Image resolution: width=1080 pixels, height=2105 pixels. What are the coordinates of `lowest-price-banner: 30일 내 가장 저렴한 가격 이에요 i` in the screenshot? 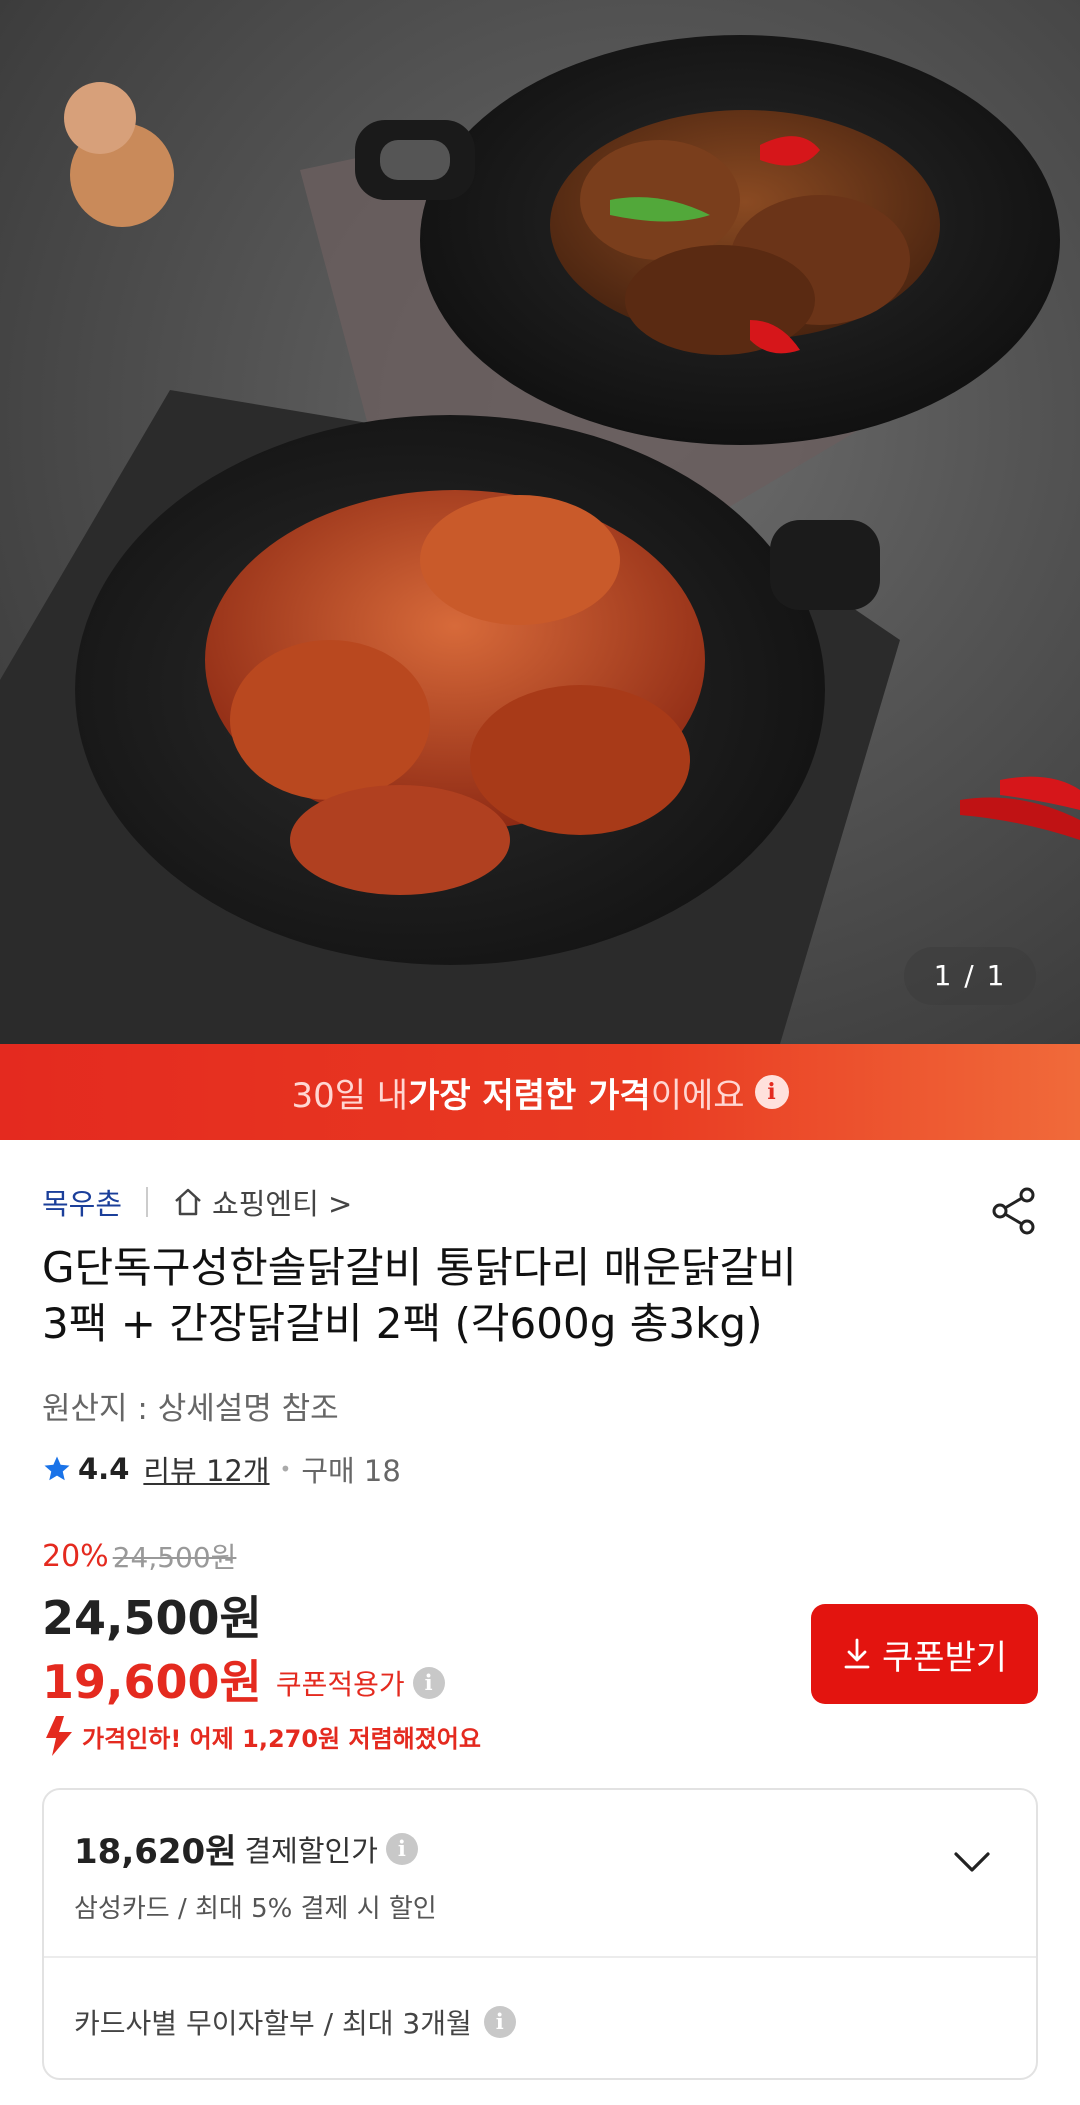 It's located at (540, 1092).